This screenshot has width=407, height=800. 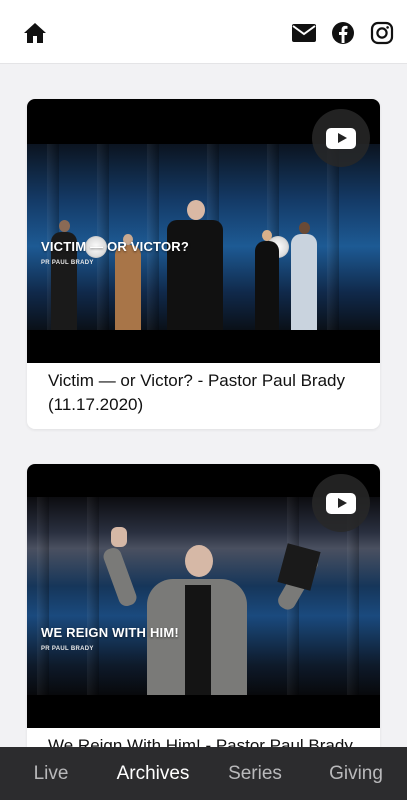 What do you see at coordinates (35, 33) in the screenshot?
I see `home-icon` at bounding box center [35, 33].